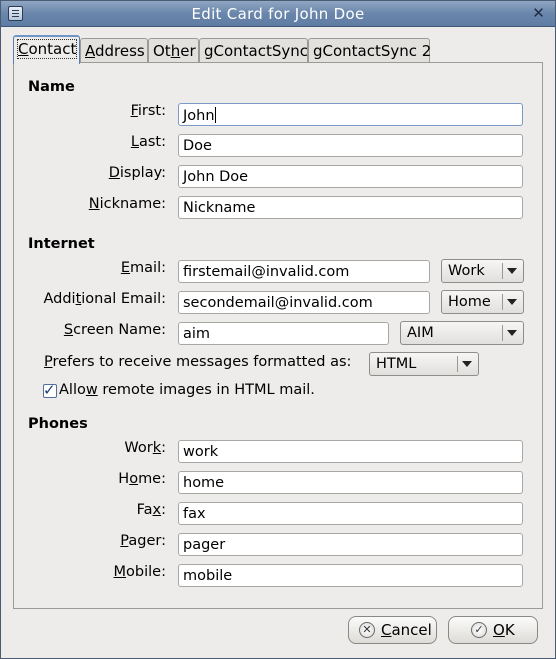  Describe the element at coordinates (52, 49) in the screenshot. I see `label-rest: ontact` at that location.